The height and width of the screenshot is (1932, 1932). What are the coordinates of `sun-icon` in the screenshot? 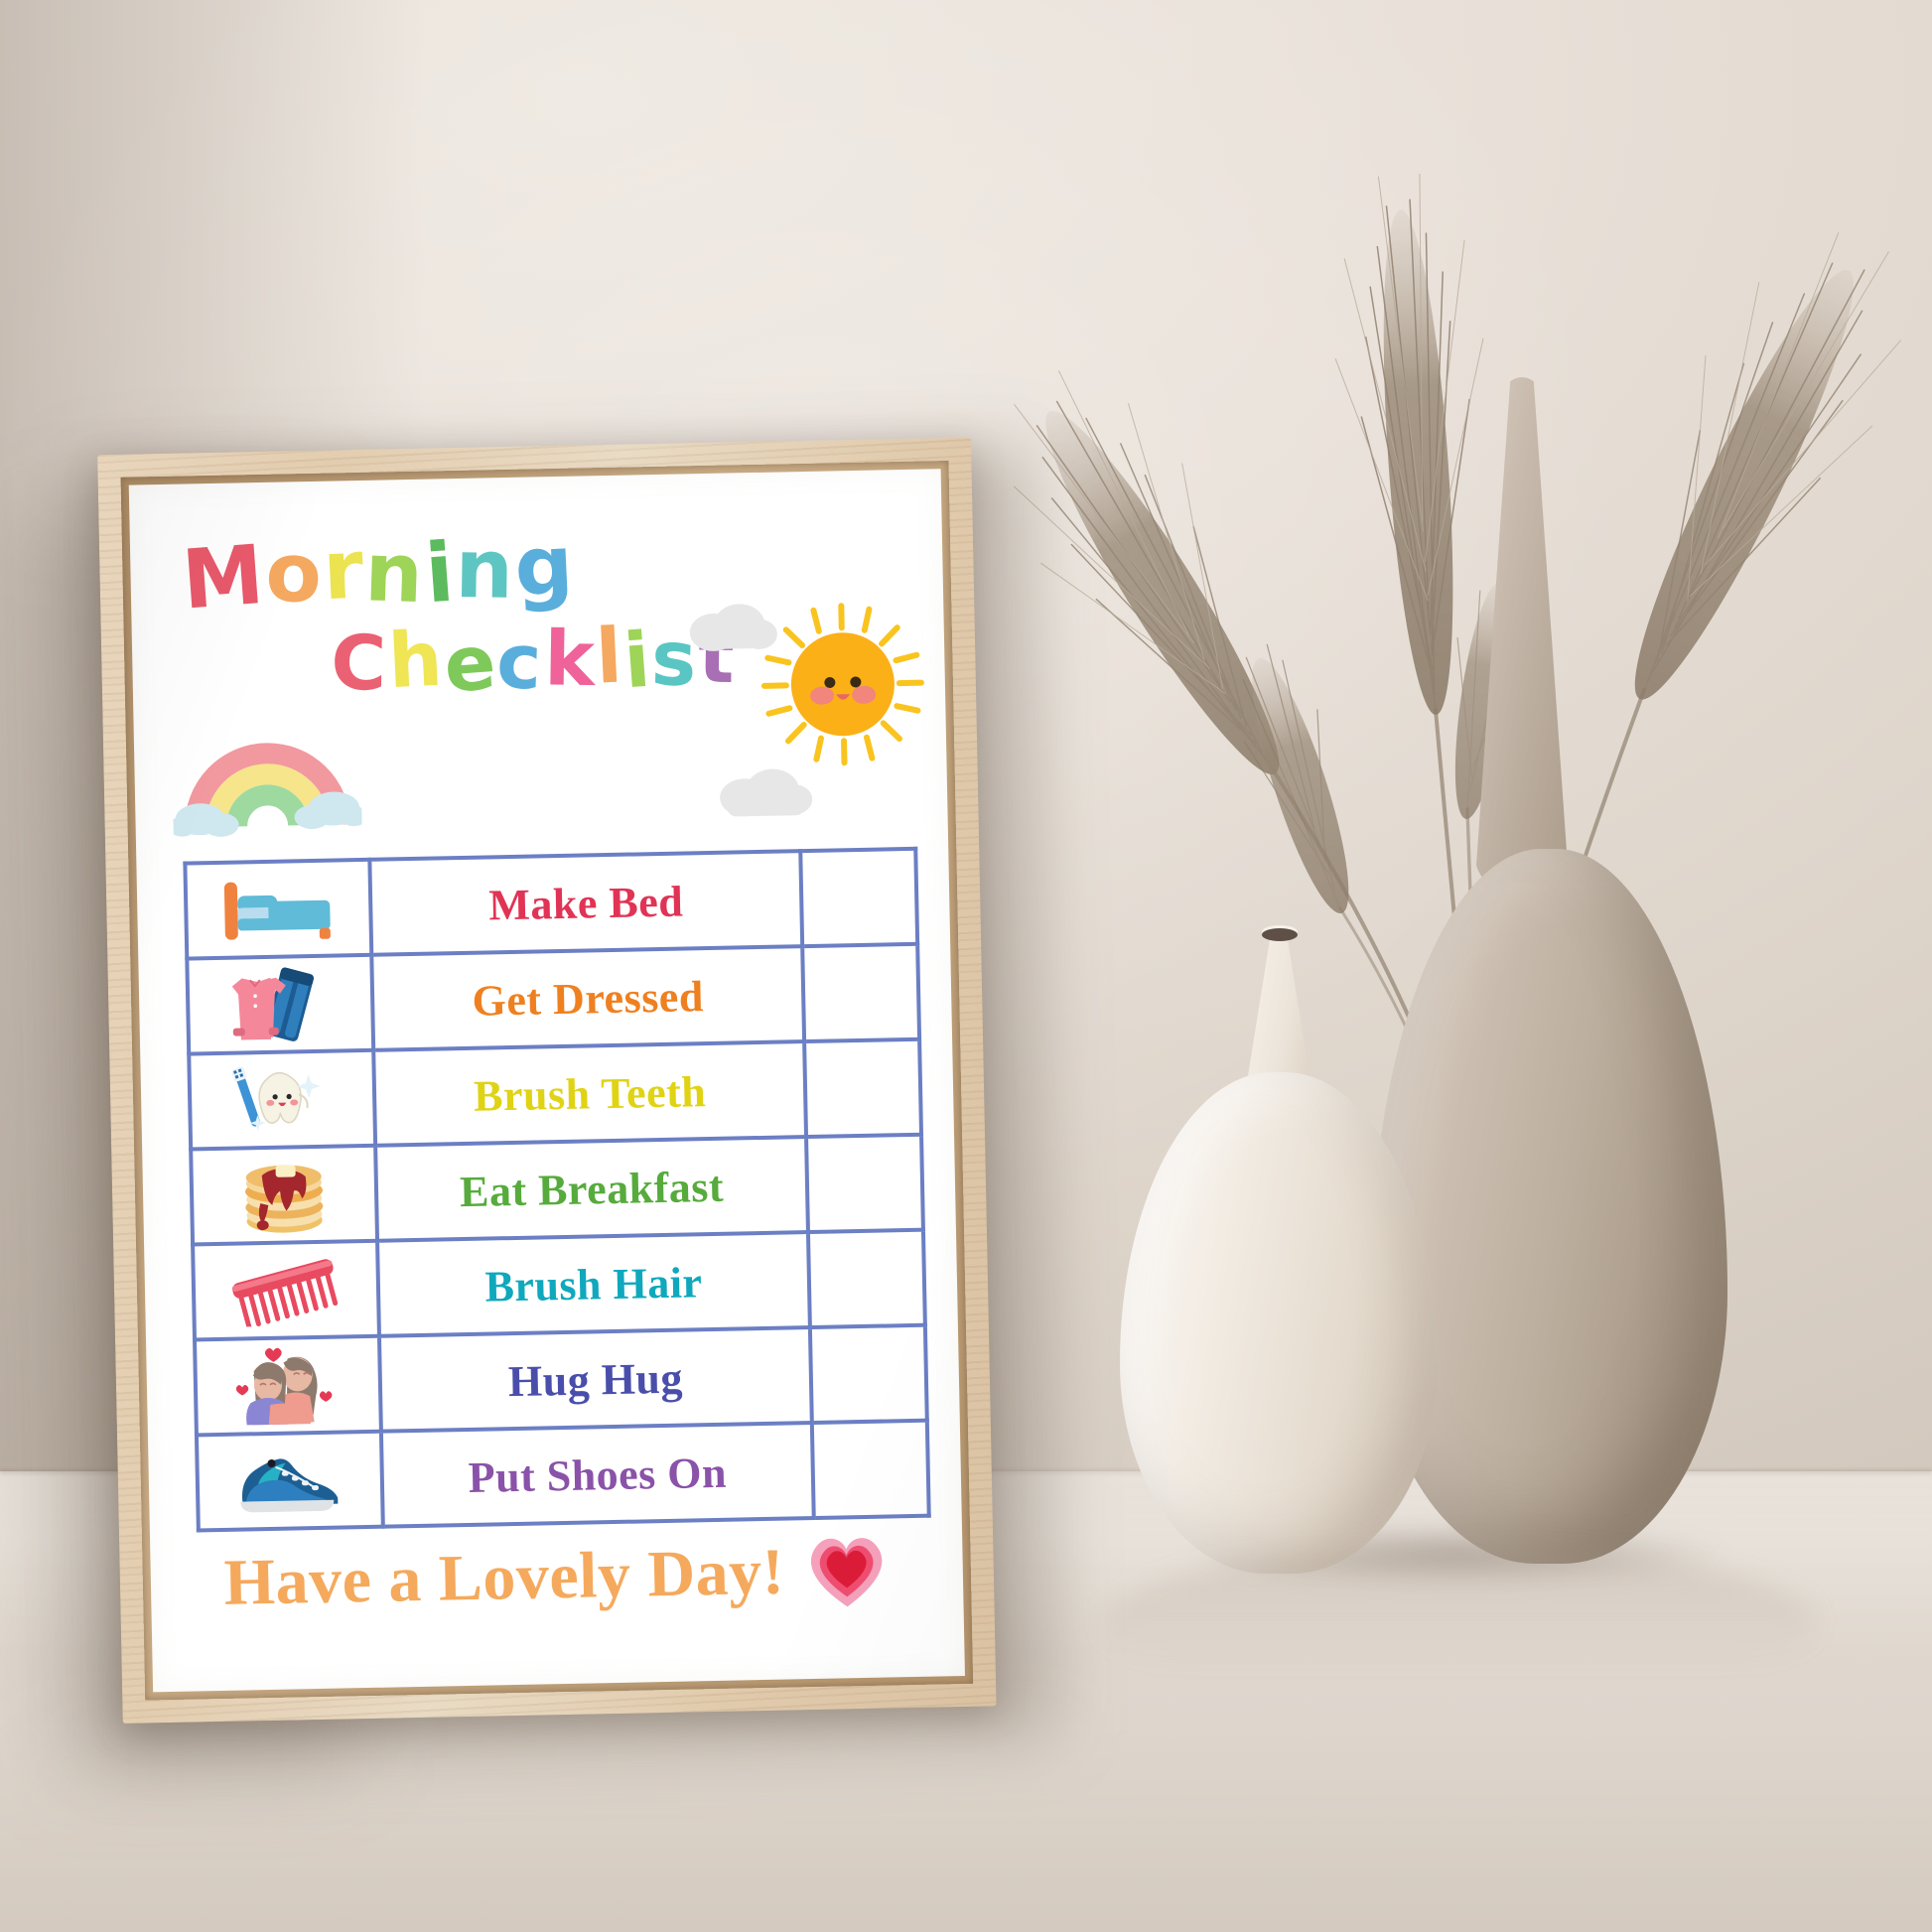 It's located at (842, 684).